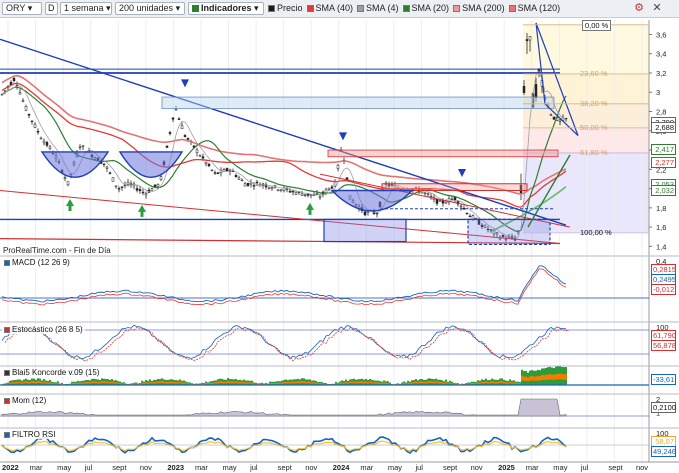 This screenshot has height=473, width=679. I want to click on fib-level-label: 38,20 %, so click(594, 103).